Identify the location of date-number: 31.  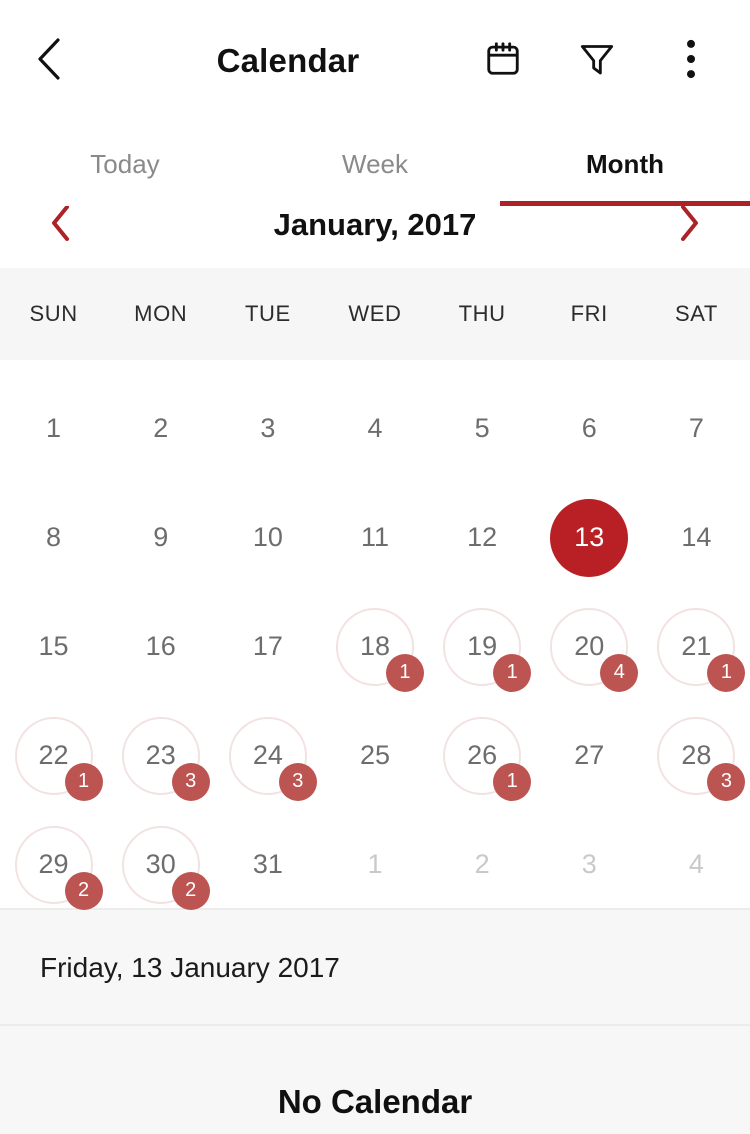
(267, 864).